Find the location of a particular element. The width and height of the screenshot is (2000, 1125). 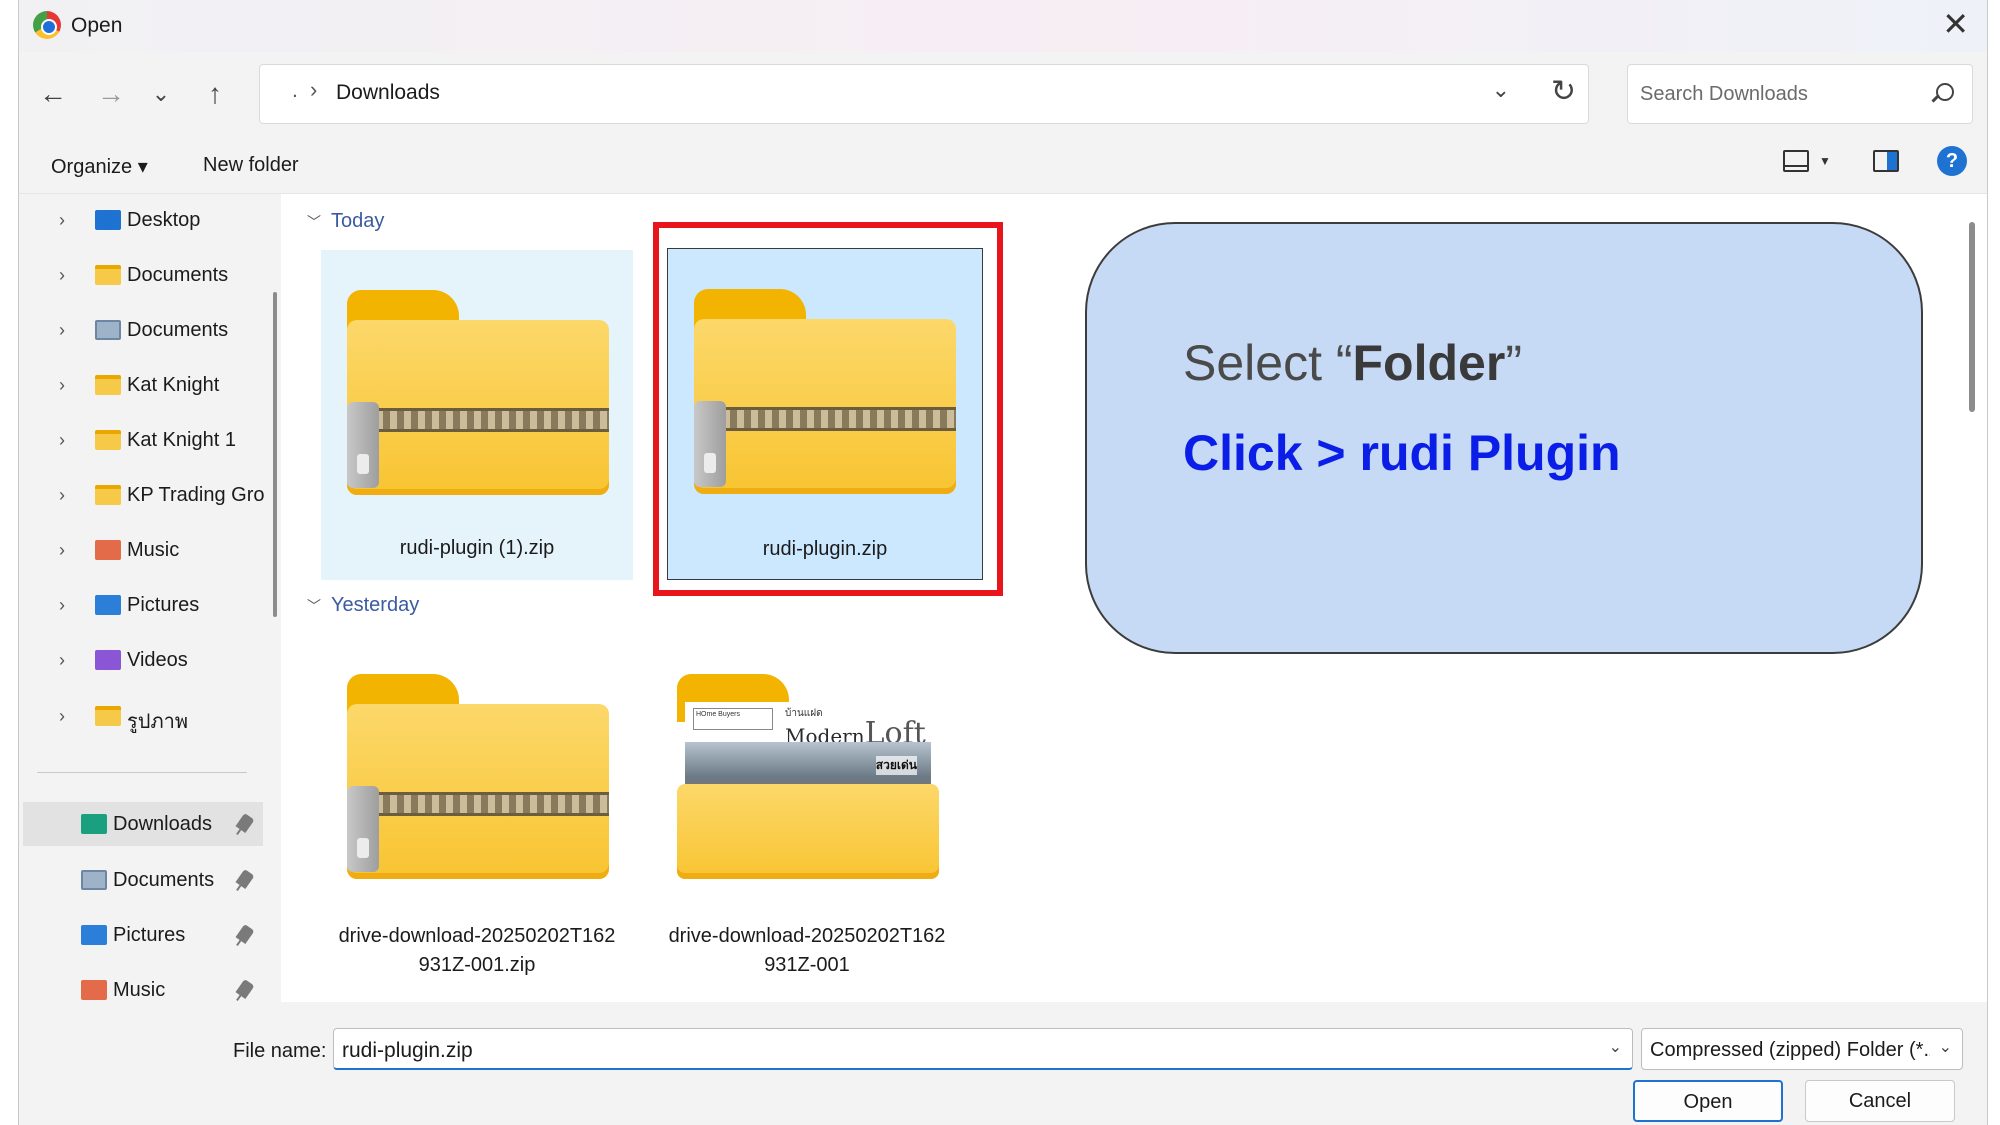

desktop-folder-icon is located at coordinates (108, 220).